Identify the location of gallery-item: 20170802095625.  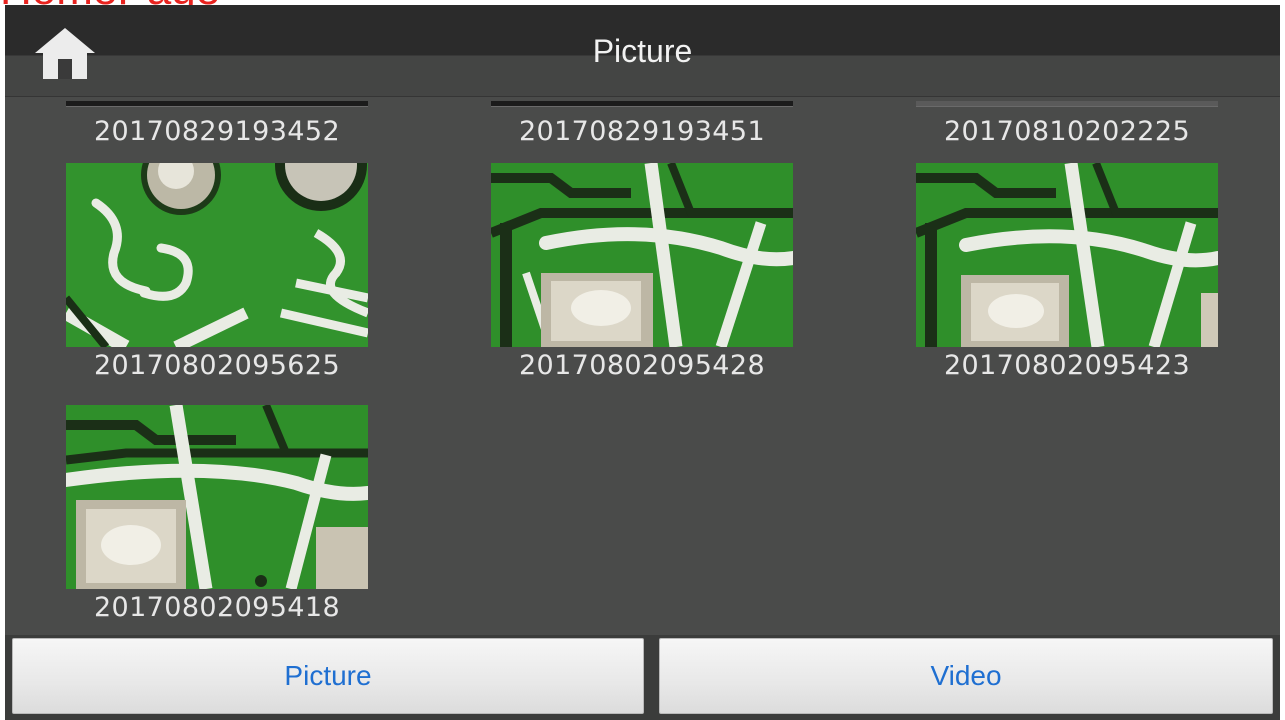
(217, 273).